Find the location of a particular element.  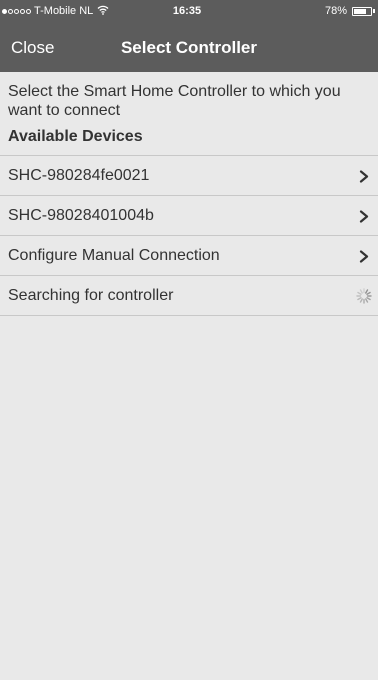

battery-tip is located at coordinates (374, 11).